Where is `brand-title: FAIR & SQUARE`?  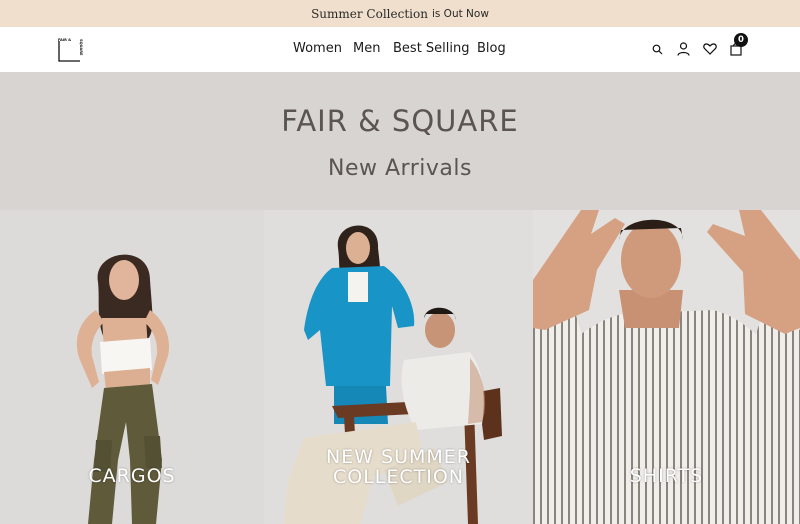
brand-title: FAIR & SQUARE is located at coordinates (400, 121).